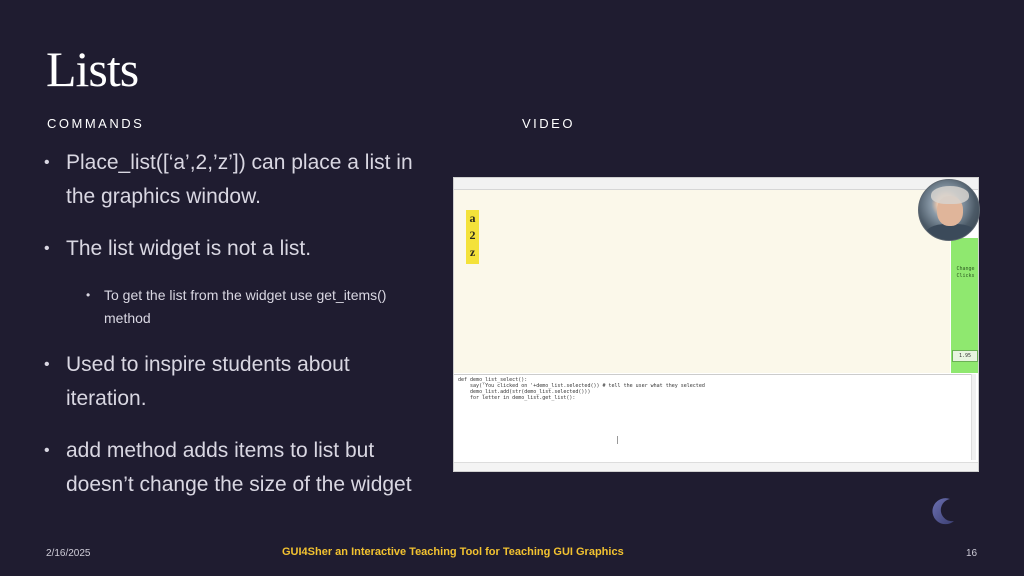 The width and height of the screenshot is (1024, 576). I want to click on bullet-text: doesn’t change the size of the widget, so click(239, 484).